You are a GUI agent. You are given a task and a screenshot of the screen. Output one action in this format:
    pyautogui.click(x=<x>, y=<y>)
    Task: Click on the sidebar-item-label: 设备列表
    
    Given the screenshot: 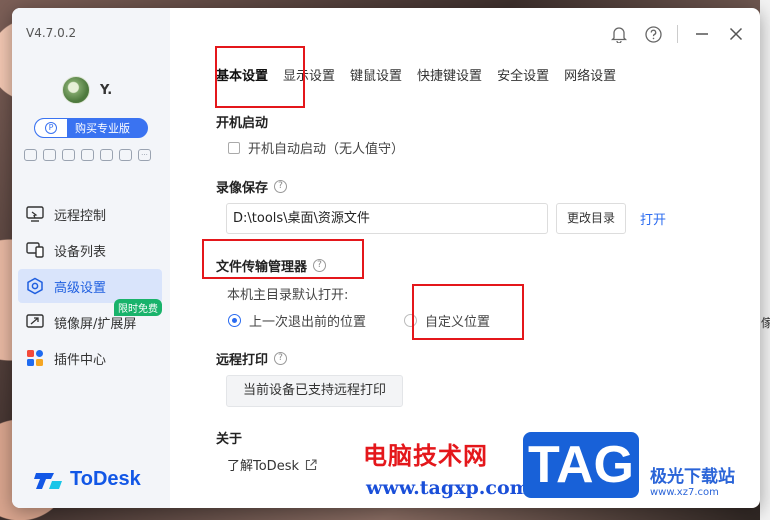 What is the action you would take?
    pyautogui.click(x=80, y=252)
    